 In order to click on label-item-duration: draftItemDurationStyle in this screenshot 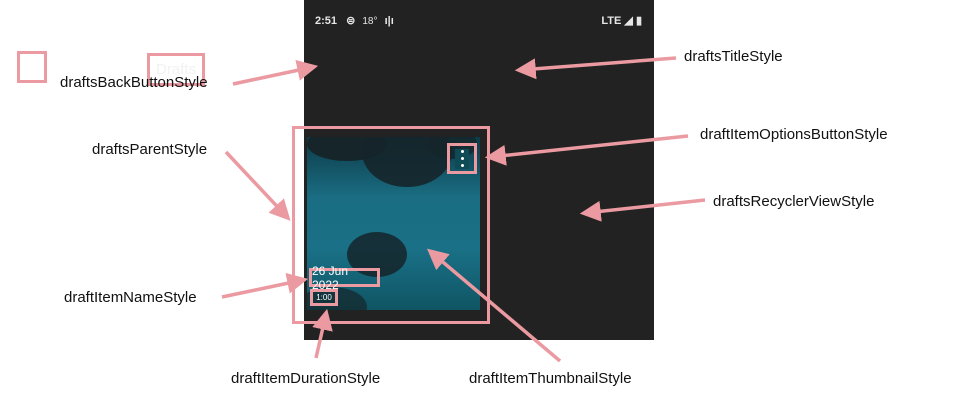, I will do `click(306, 378)`.